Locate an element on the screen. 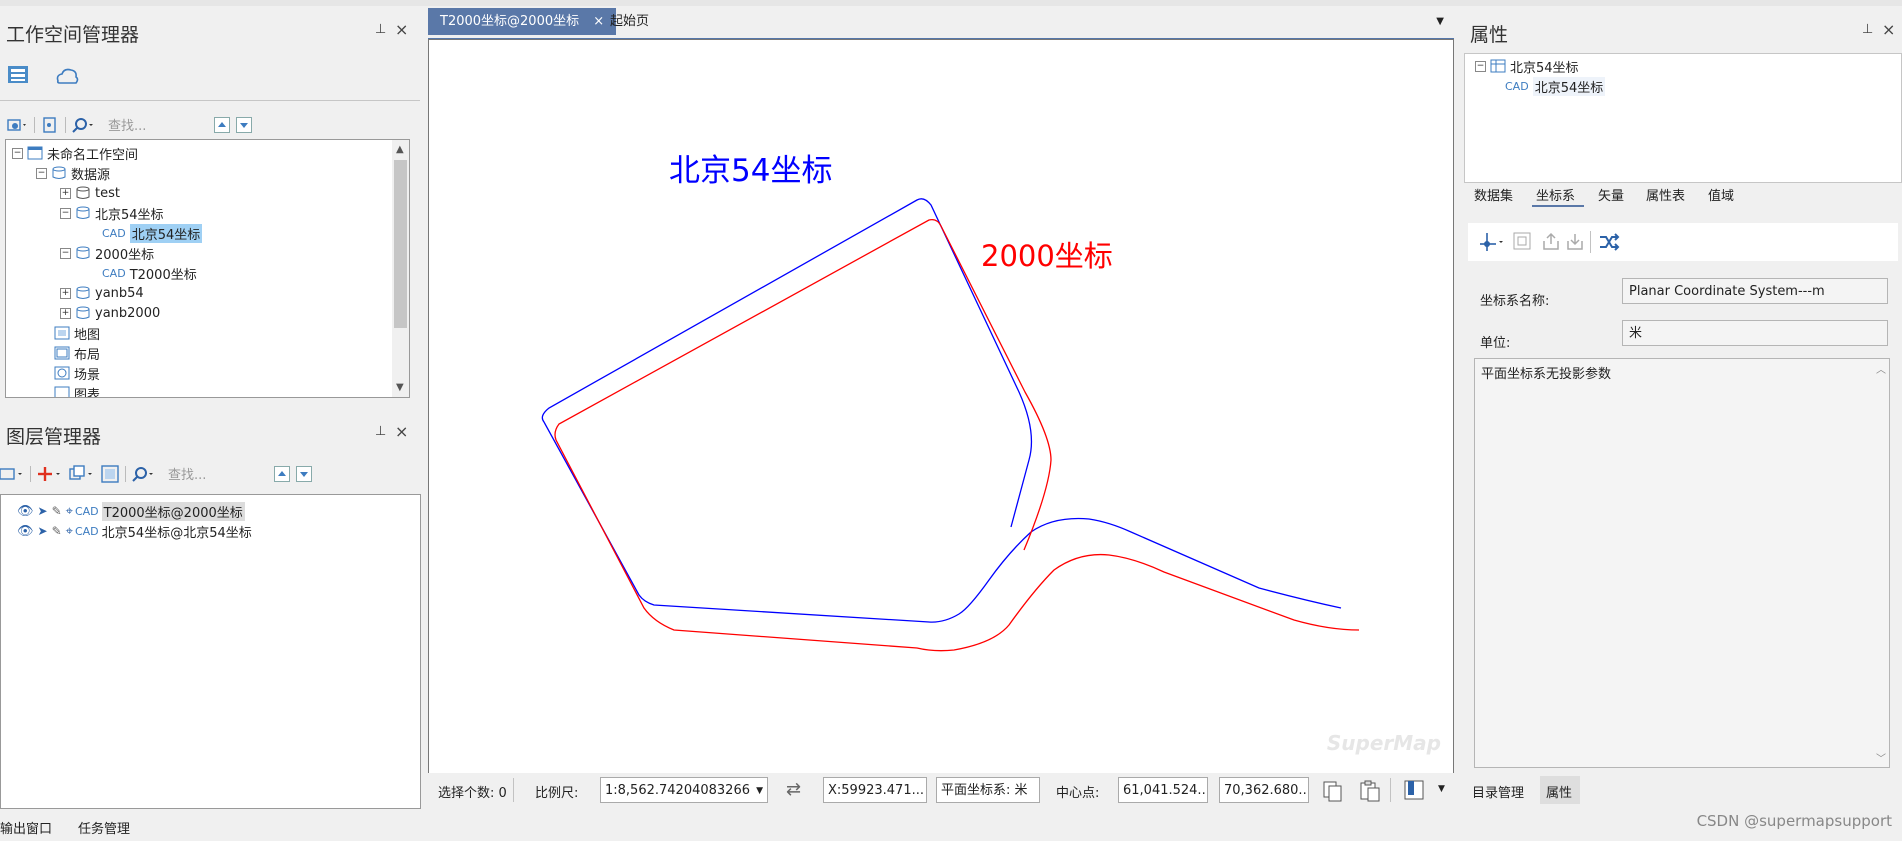 The width and height of the screenshot is (1902, 841). tree-node-bj54: − 北京54坐标 is located at coordinates (112, 213).